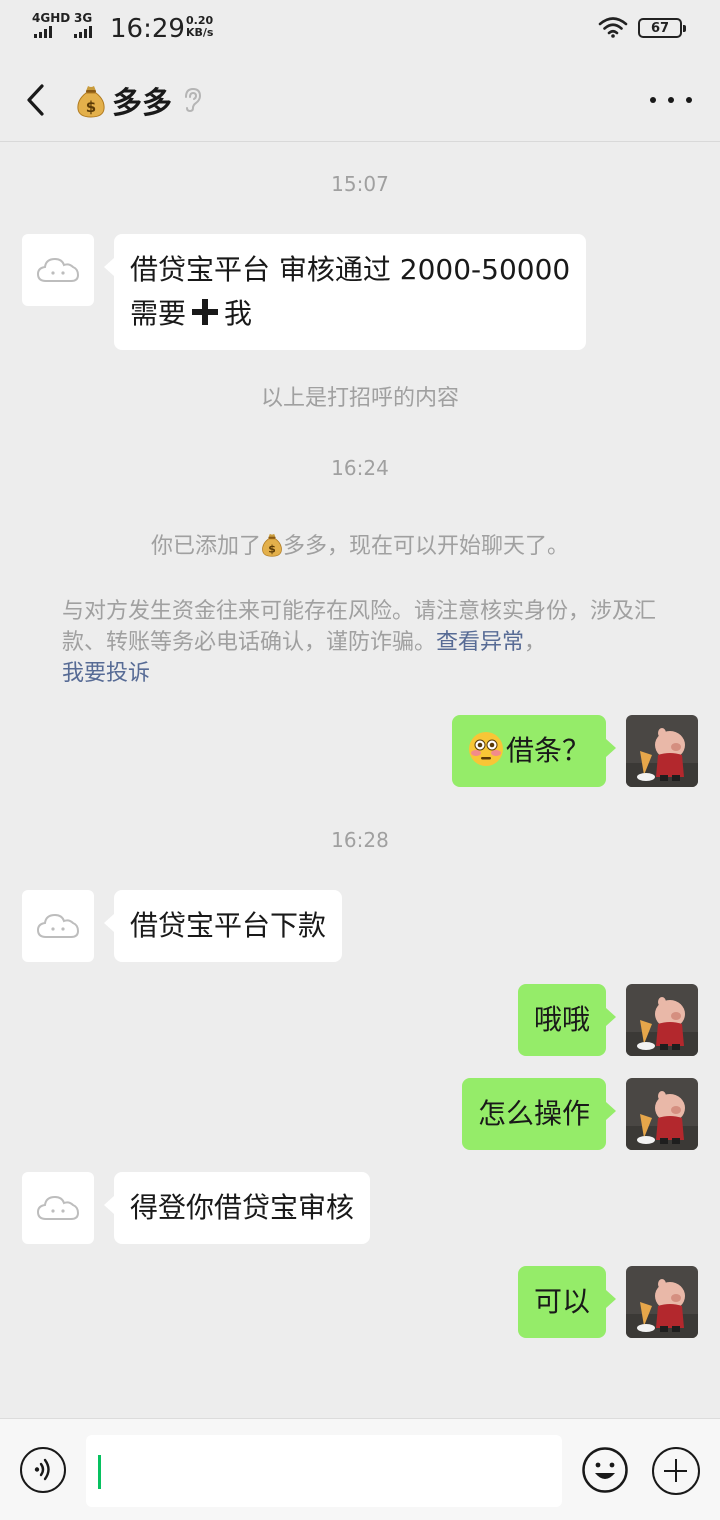 The width and height of the screenshot is (720, 1520). Describe the element at coordinates (38, 100) in the screenshot. I see `chevron-left-icon` at that location.